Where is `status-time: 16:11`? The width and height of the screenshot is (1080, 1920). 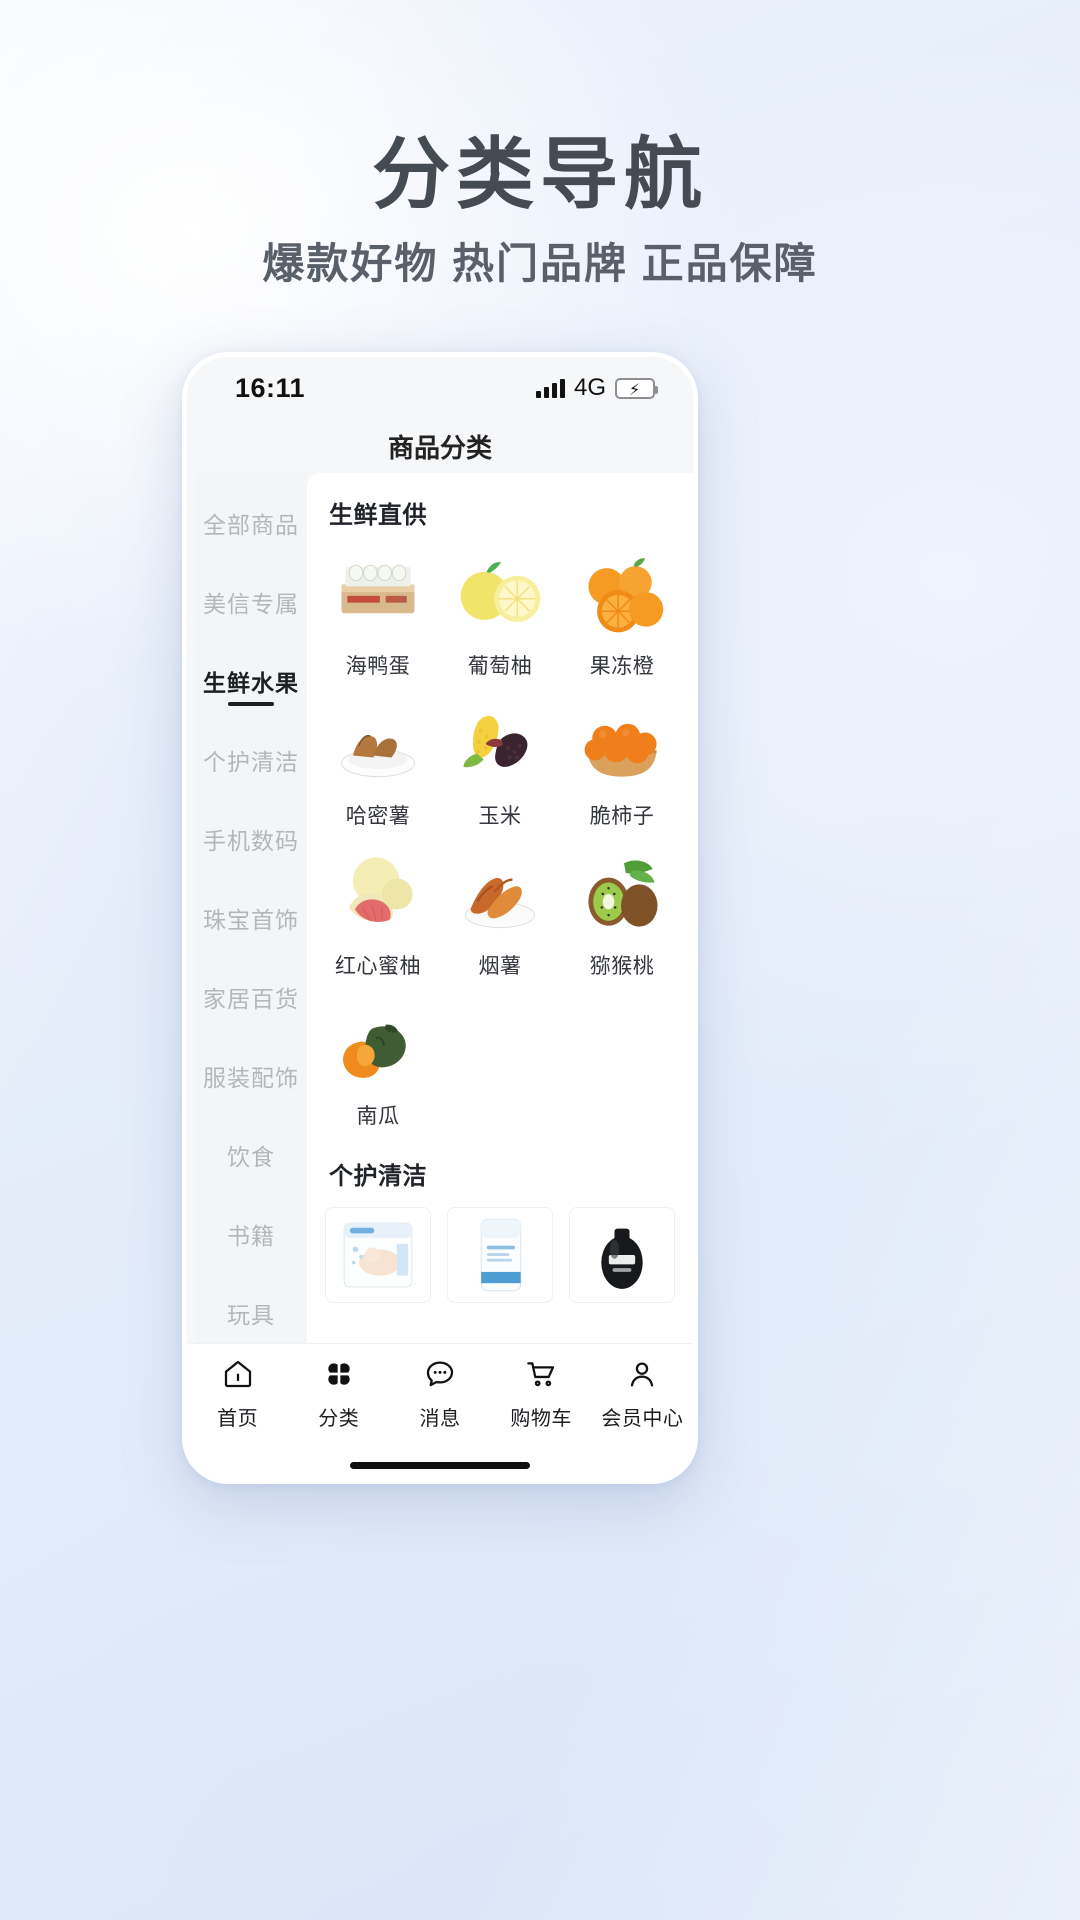 status-time: 16:11 is located at coordinates (270, 387).